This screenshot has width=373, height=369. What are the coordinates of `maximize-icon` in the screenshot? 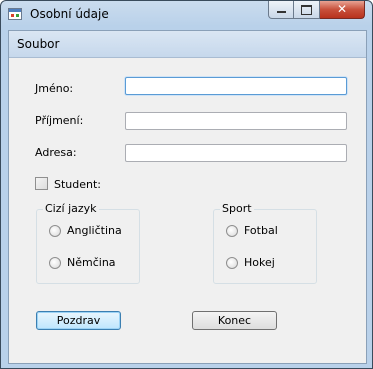 It's located at (306, 10).